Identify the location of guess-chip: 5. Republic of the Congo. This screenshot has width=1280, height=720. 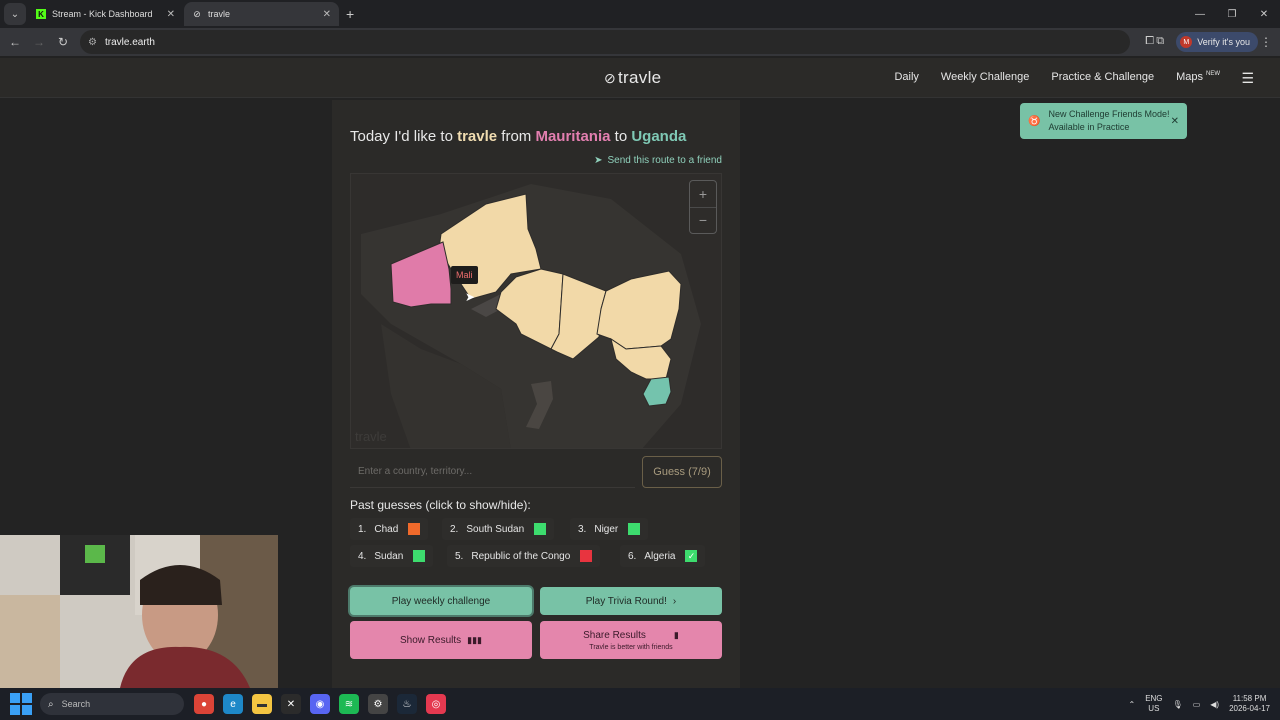
(524, 556).